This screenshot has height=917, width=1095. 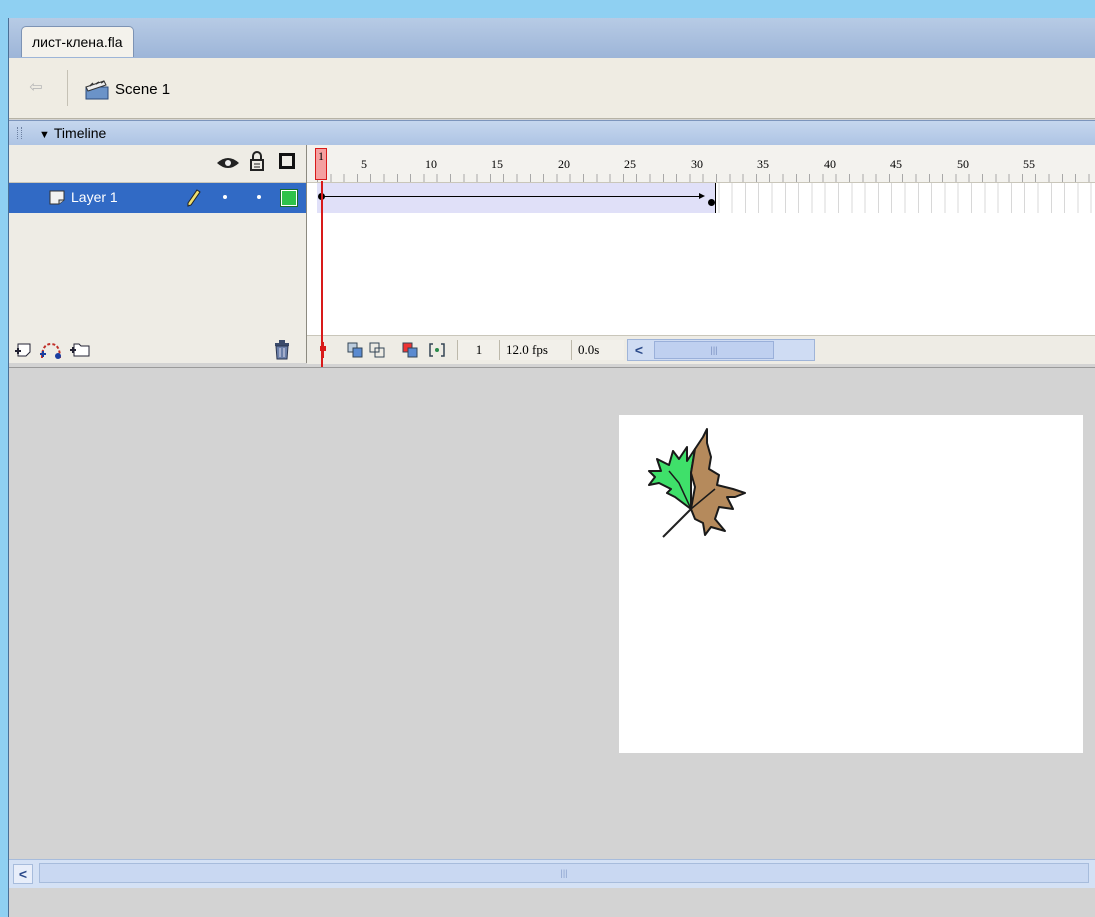 I want to click on lock-icon, so click(x=257, y=161).